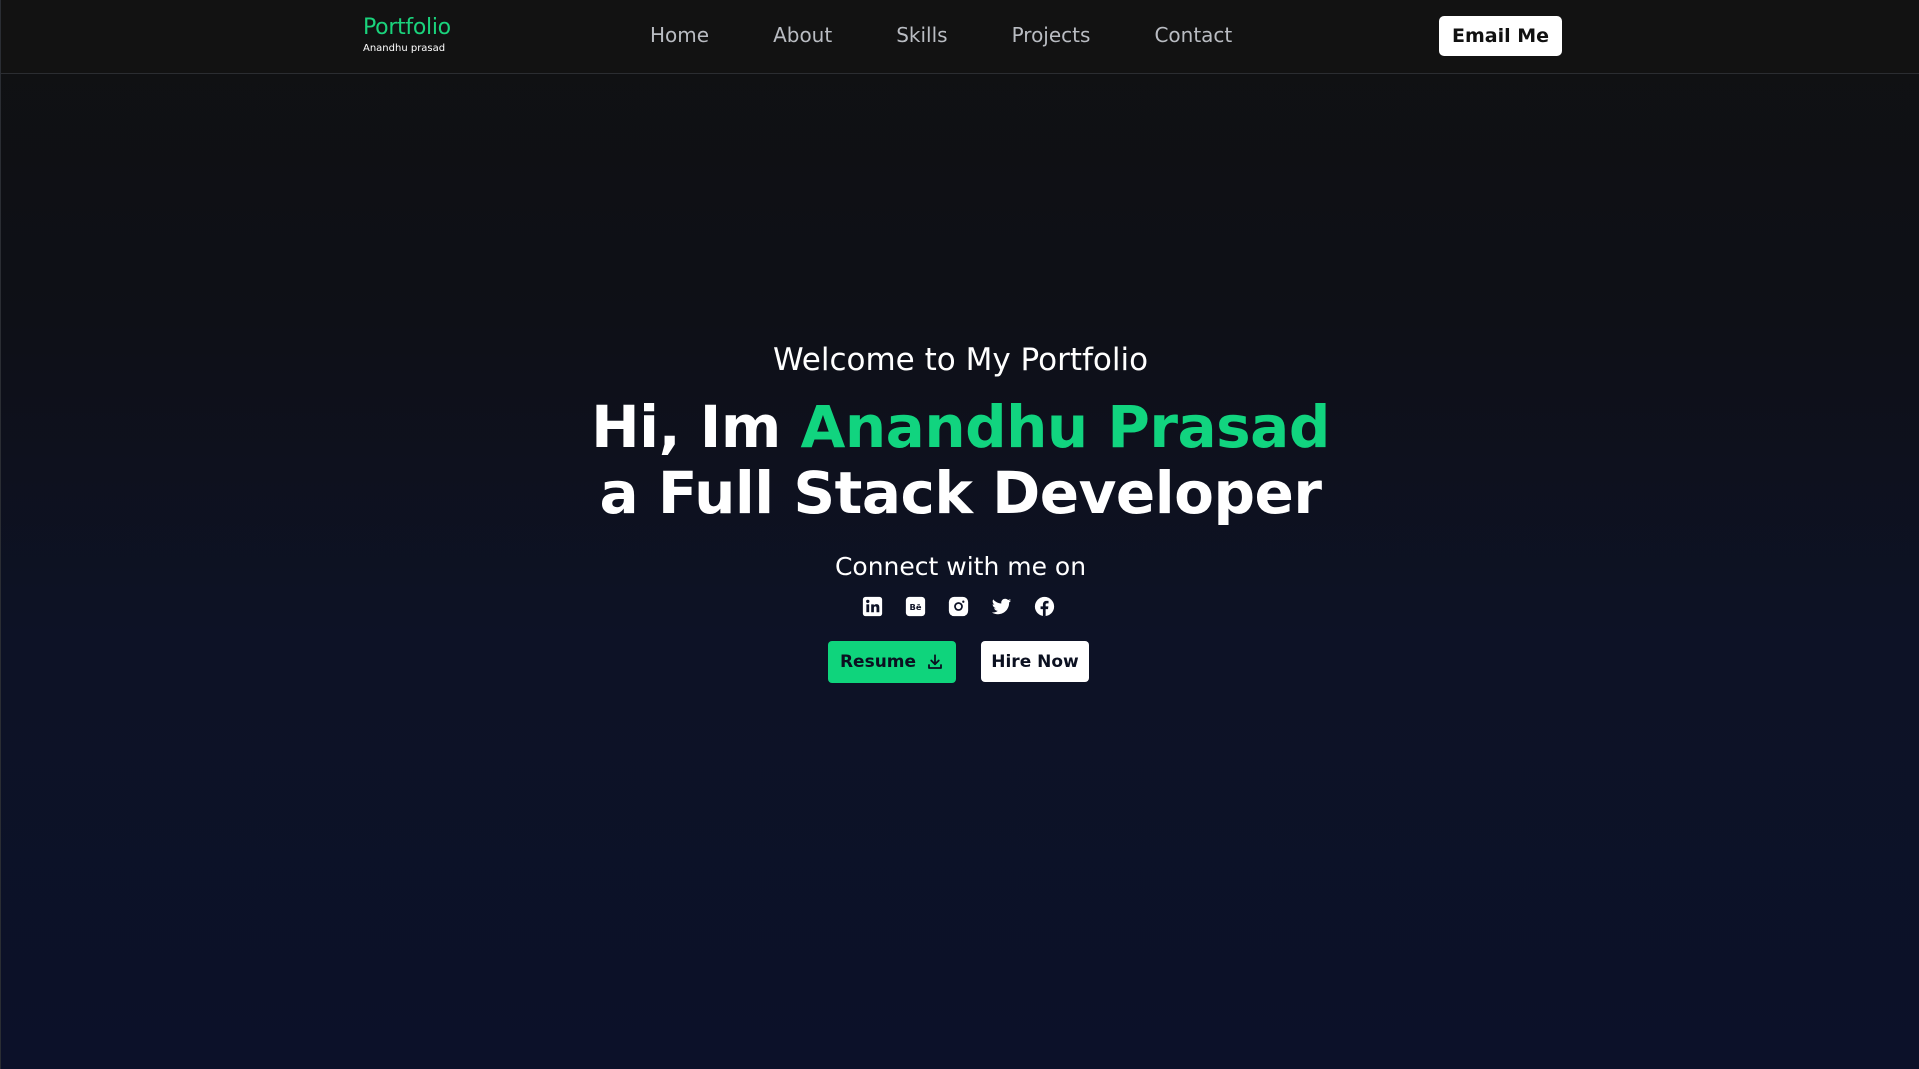 This screenshot has height=1069, width=1919. What do you see at coordinates (696, 427) in the screenshot?
I see `greeting-text: Hi, Im` at bounding box center [696, 427].